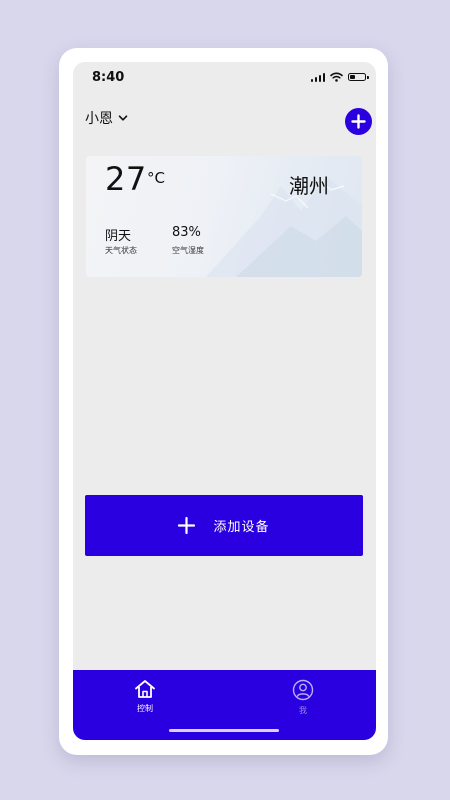  What do you see at coordinates (121, 250) in the screenshot?
I see `weather-condition-label: 天气状态` at bounding box center [121, 250].